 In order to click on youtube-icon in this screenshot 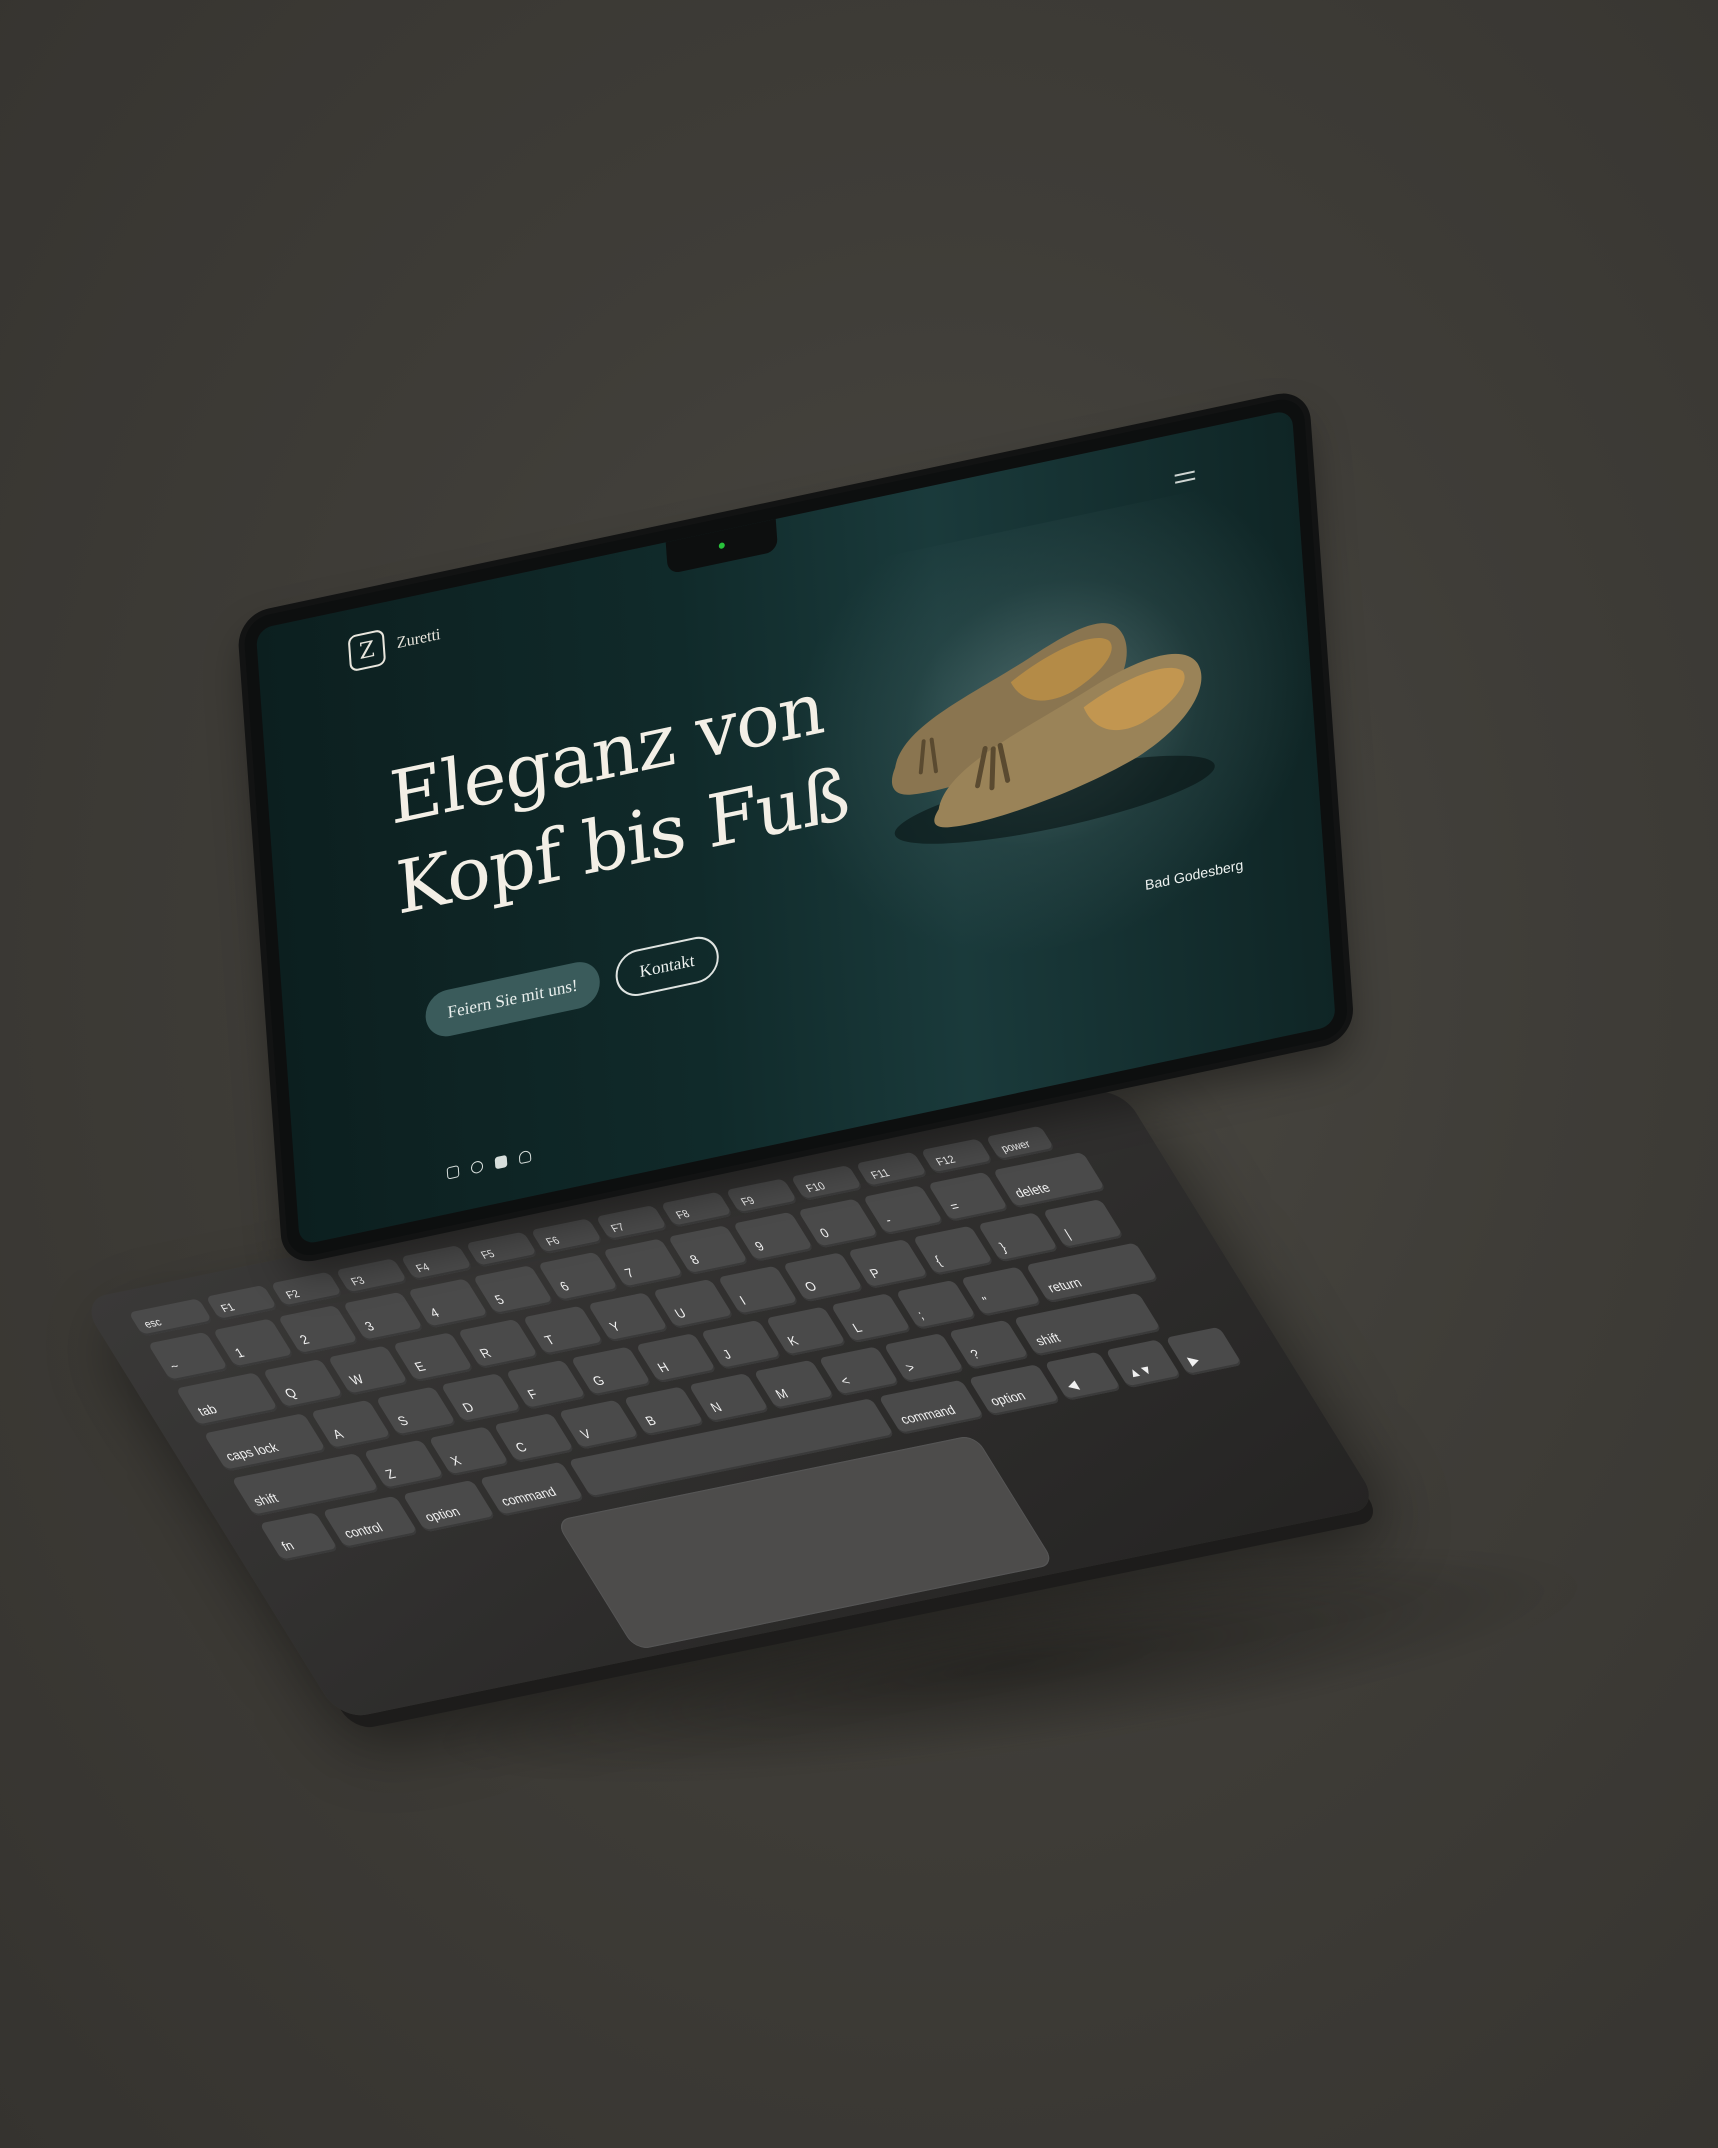, I will do `click(501, 1162)`.